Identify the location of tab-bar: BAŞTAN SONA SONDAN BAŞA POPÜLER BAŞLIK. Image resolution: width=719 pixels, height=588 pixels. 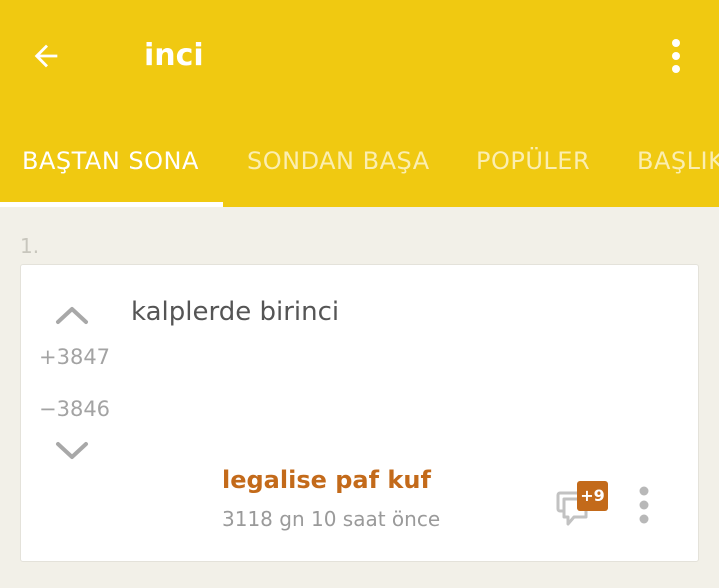
(359, 168).